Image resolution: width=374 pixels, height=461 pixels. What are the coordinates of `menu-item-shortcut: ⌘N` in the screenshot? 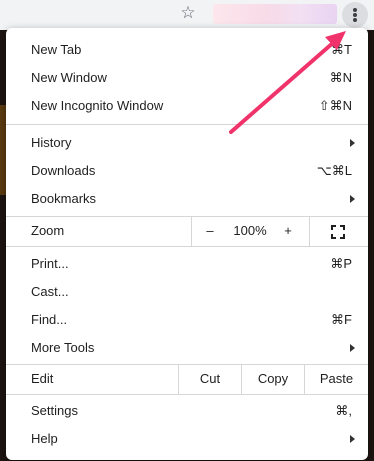 It's located at (340, 77).